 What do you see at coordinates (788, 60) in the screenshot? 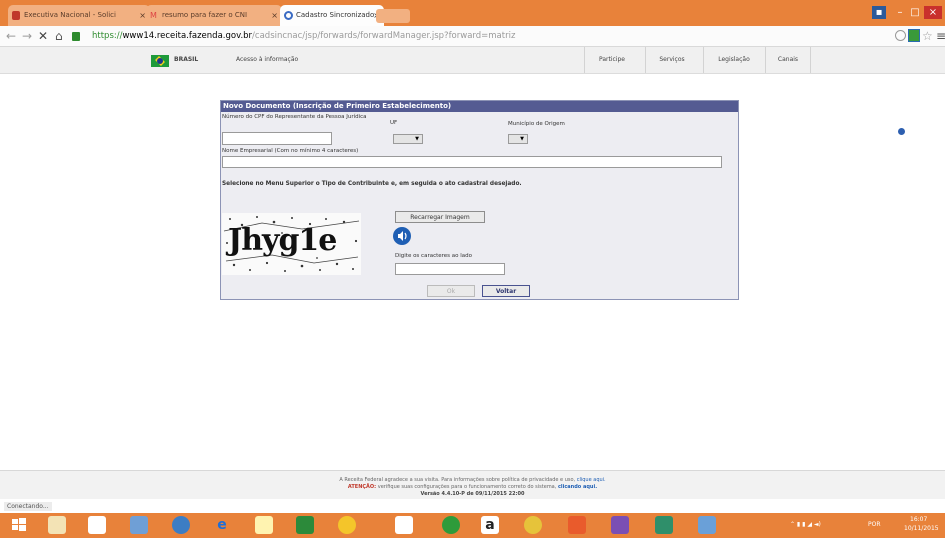
I see `nav-canais: Canais` at bounding box center [788, 60].